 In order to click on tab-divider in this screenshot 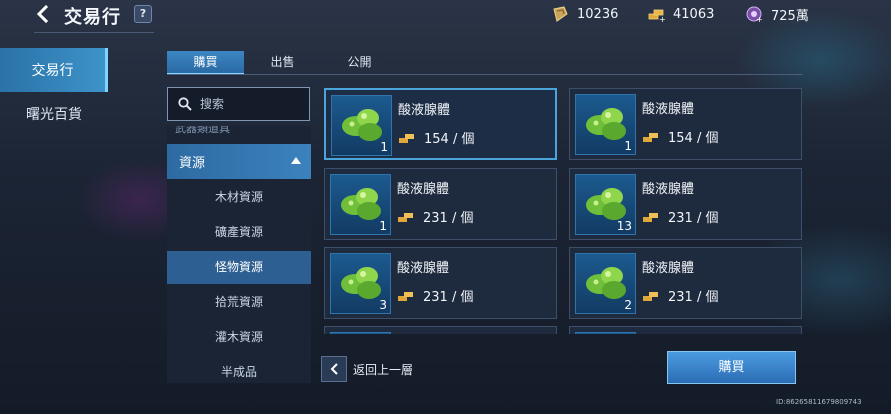, I will do `click(485, 74)`.